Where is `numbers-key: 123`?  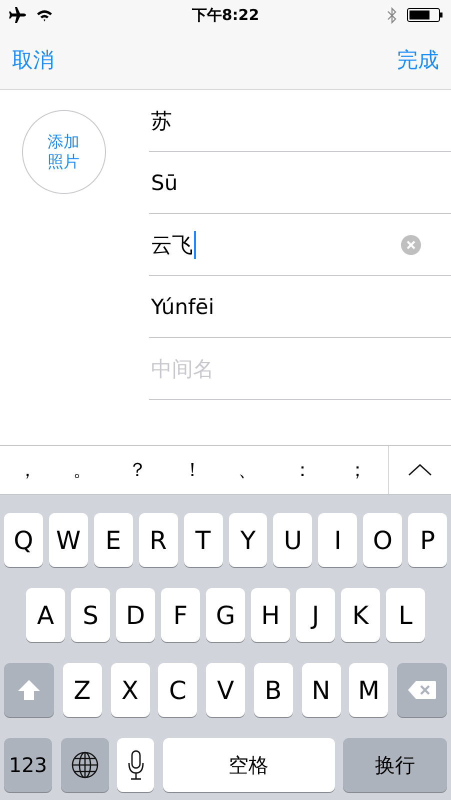 numbers-key: 123 is located at coordinates (28, 765).